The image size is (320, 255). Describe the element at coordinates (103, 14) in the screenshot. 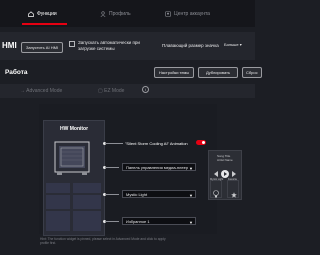

I see `user-icon` at that location.